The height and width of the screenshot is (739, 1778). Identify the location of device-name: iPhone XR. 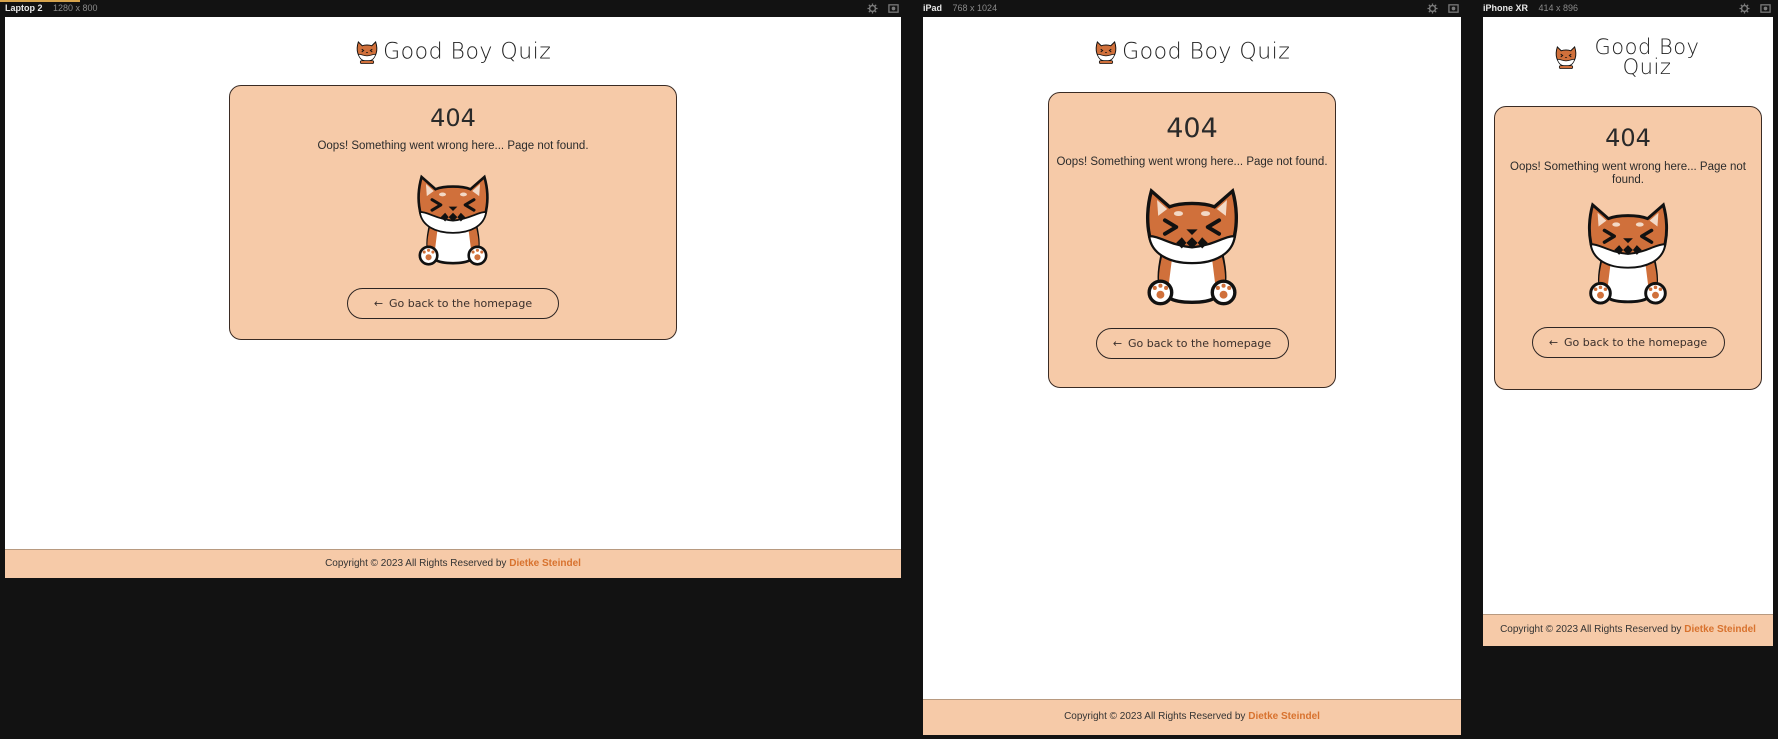
(1506, 8).